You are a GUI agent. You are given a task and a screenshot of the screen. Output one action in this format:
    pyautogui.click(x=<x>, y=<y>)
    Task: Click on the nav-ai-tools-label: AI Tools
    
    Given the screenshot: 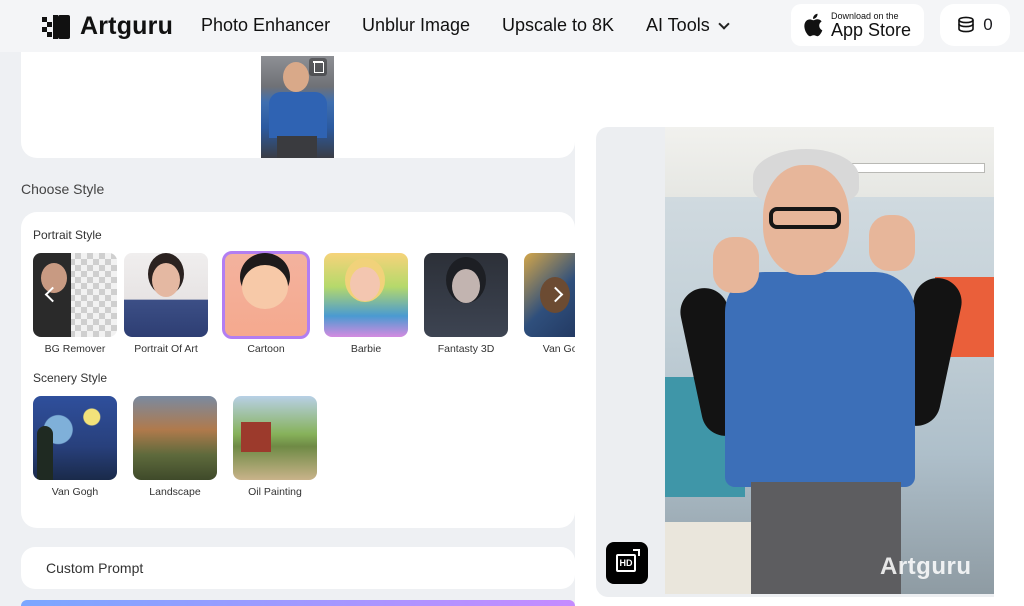 What is the action you would take?
    pyautogui.click(x=678, y=25)
    